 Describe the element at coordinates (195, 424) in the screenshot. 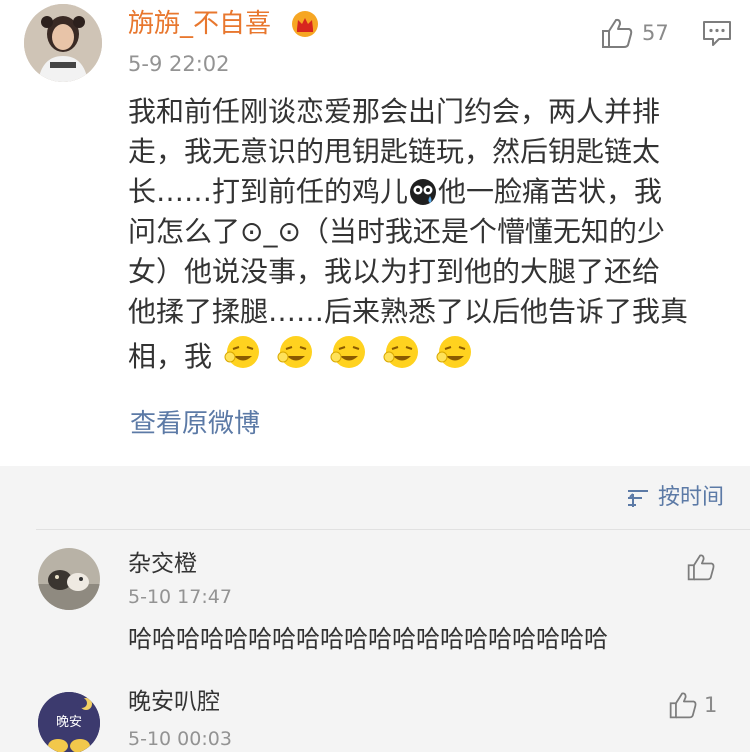

I see `view-original-link: 查看原微博` at that location.